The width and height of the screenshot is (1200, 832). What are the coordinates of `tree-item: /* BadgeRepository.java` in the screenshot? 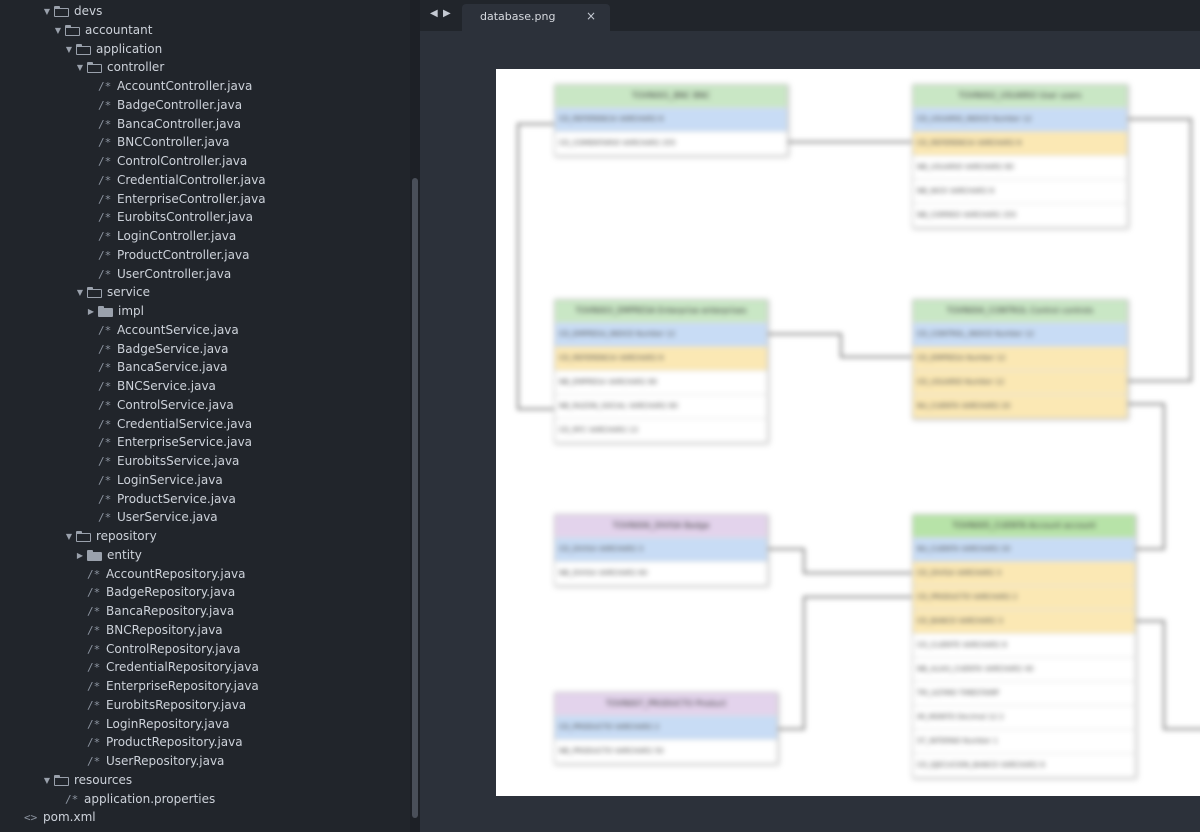 It's located at (205, 592).